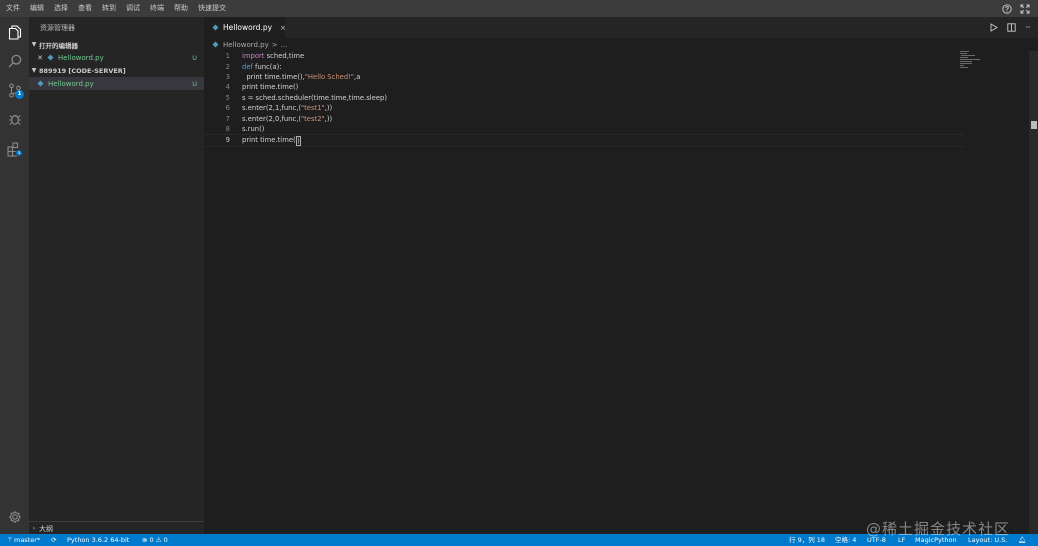  Describe the element at coordinates (98, 540) in the screenshot. I see `python-interpreter: Python 3.6.2 64-bit` at that location.